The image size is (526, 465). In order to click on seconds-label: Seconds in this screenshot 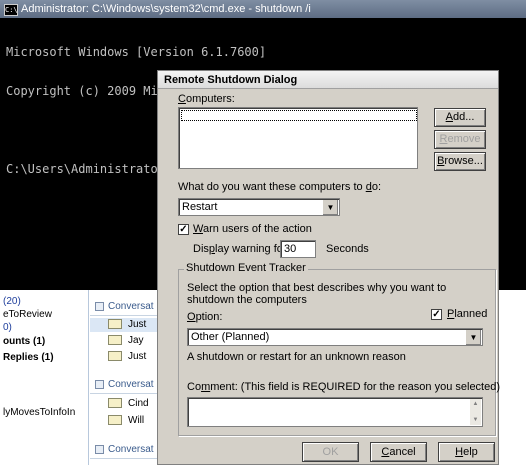, I will do `click(347, 249)`.